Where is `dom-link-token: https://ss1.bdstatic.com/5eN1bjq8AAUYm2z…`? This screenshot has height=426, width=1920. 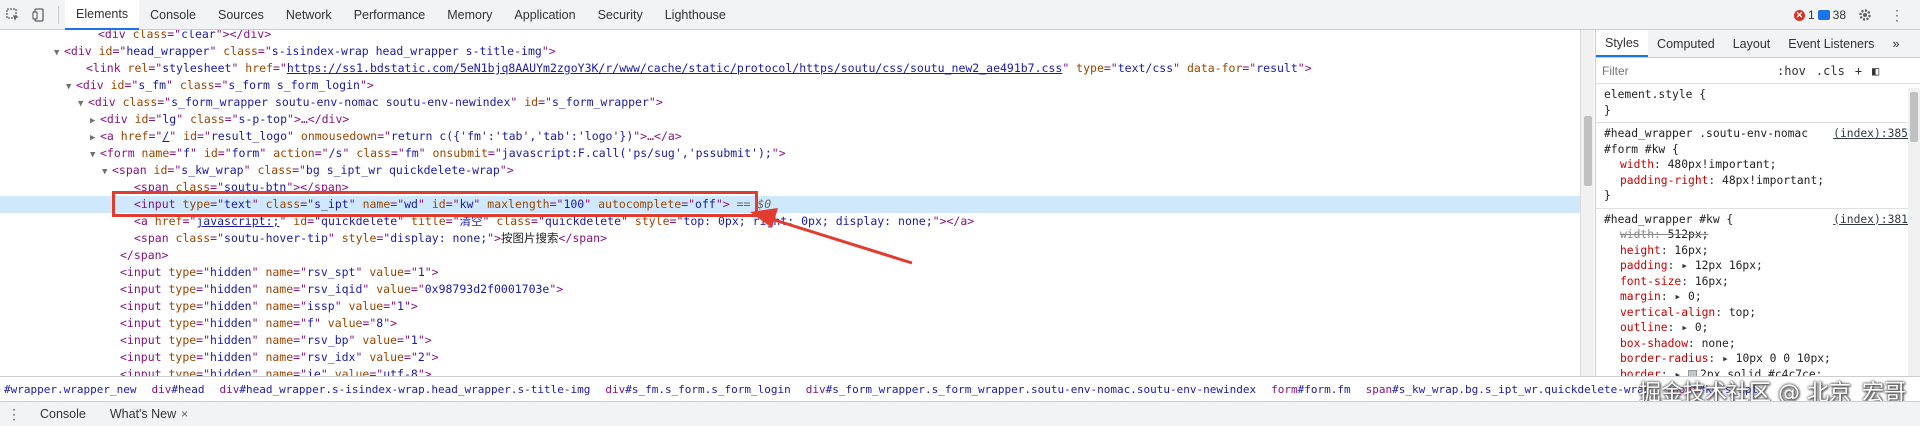 dom-link-token: https://ss1.bdstatic.com/5eN1bjq8AAUYm2z… is located at coordinates (674, 68).